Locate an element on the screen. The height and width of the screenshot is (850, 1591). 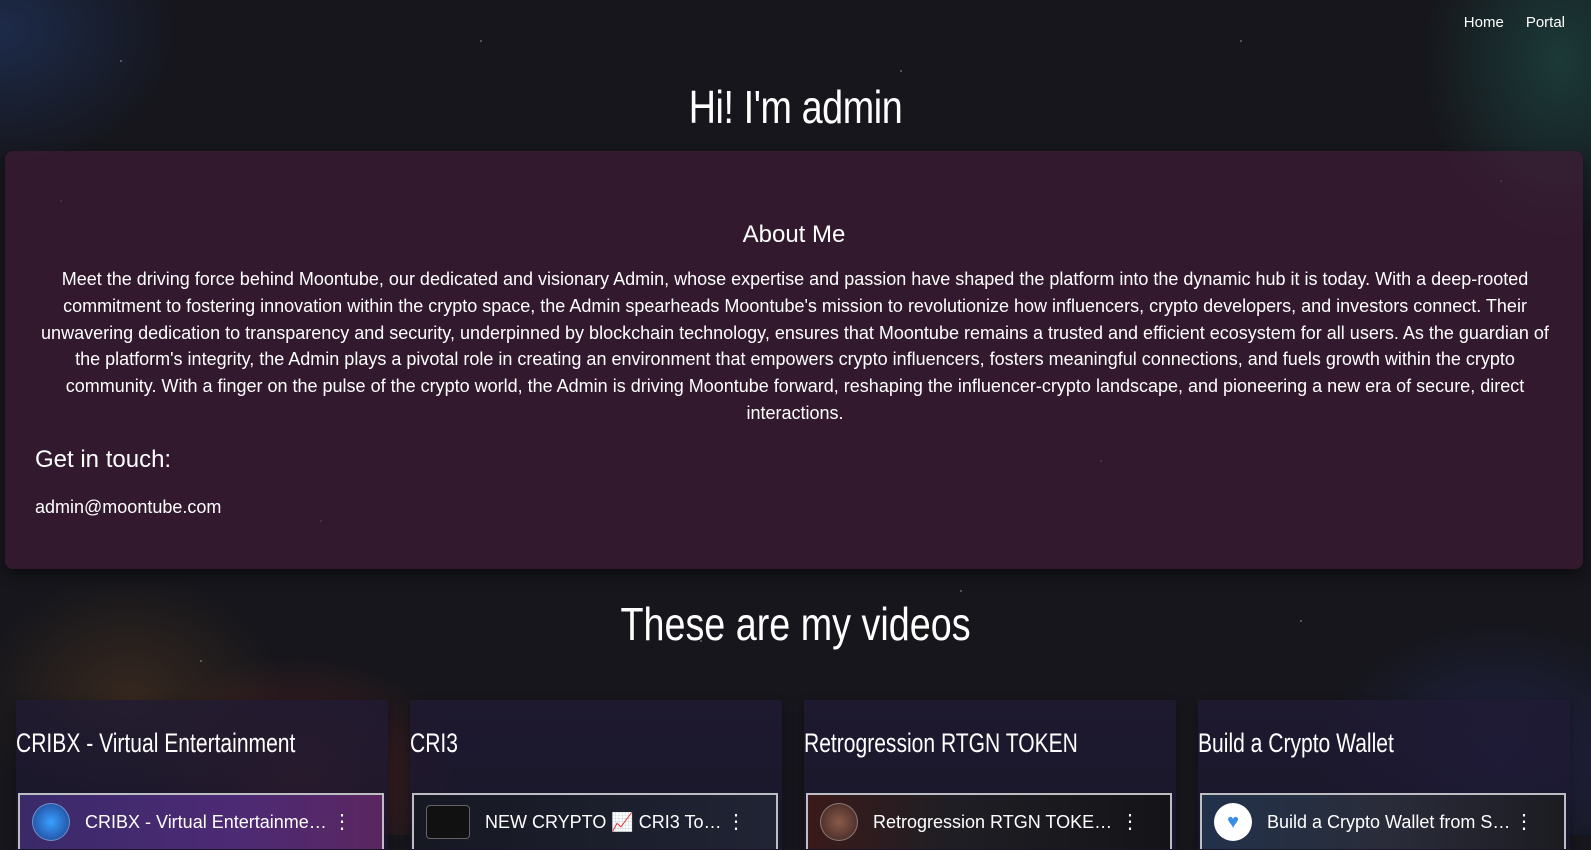
nav-home-link: Home is located at coordinates (1484, 22).